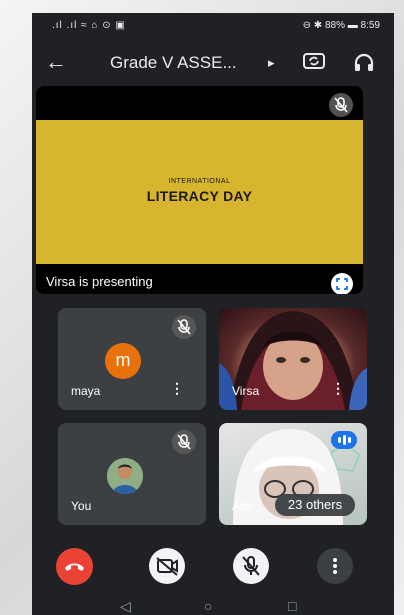 The image size is (404, 615). Describe the element at coordinates (246, 391) in the screenshot. I see `participant-name: Virsa` at that location.